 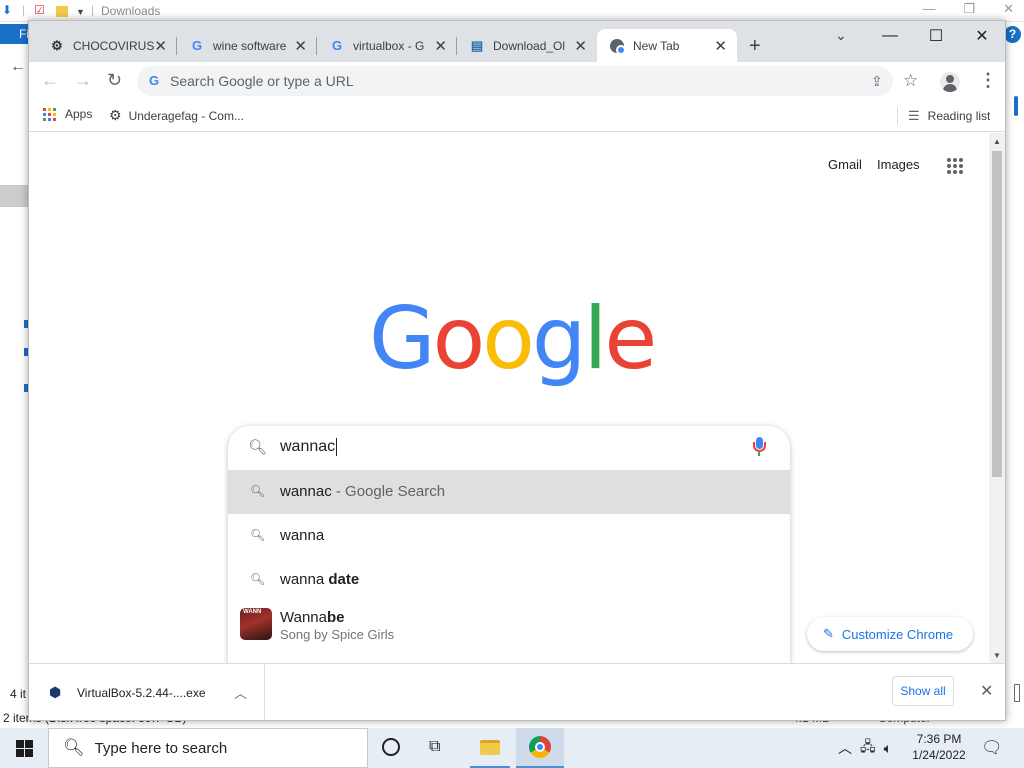 I want to click on rich-suggestion-subtitle: Song by Spice Girls, so click(x=337, y=634).